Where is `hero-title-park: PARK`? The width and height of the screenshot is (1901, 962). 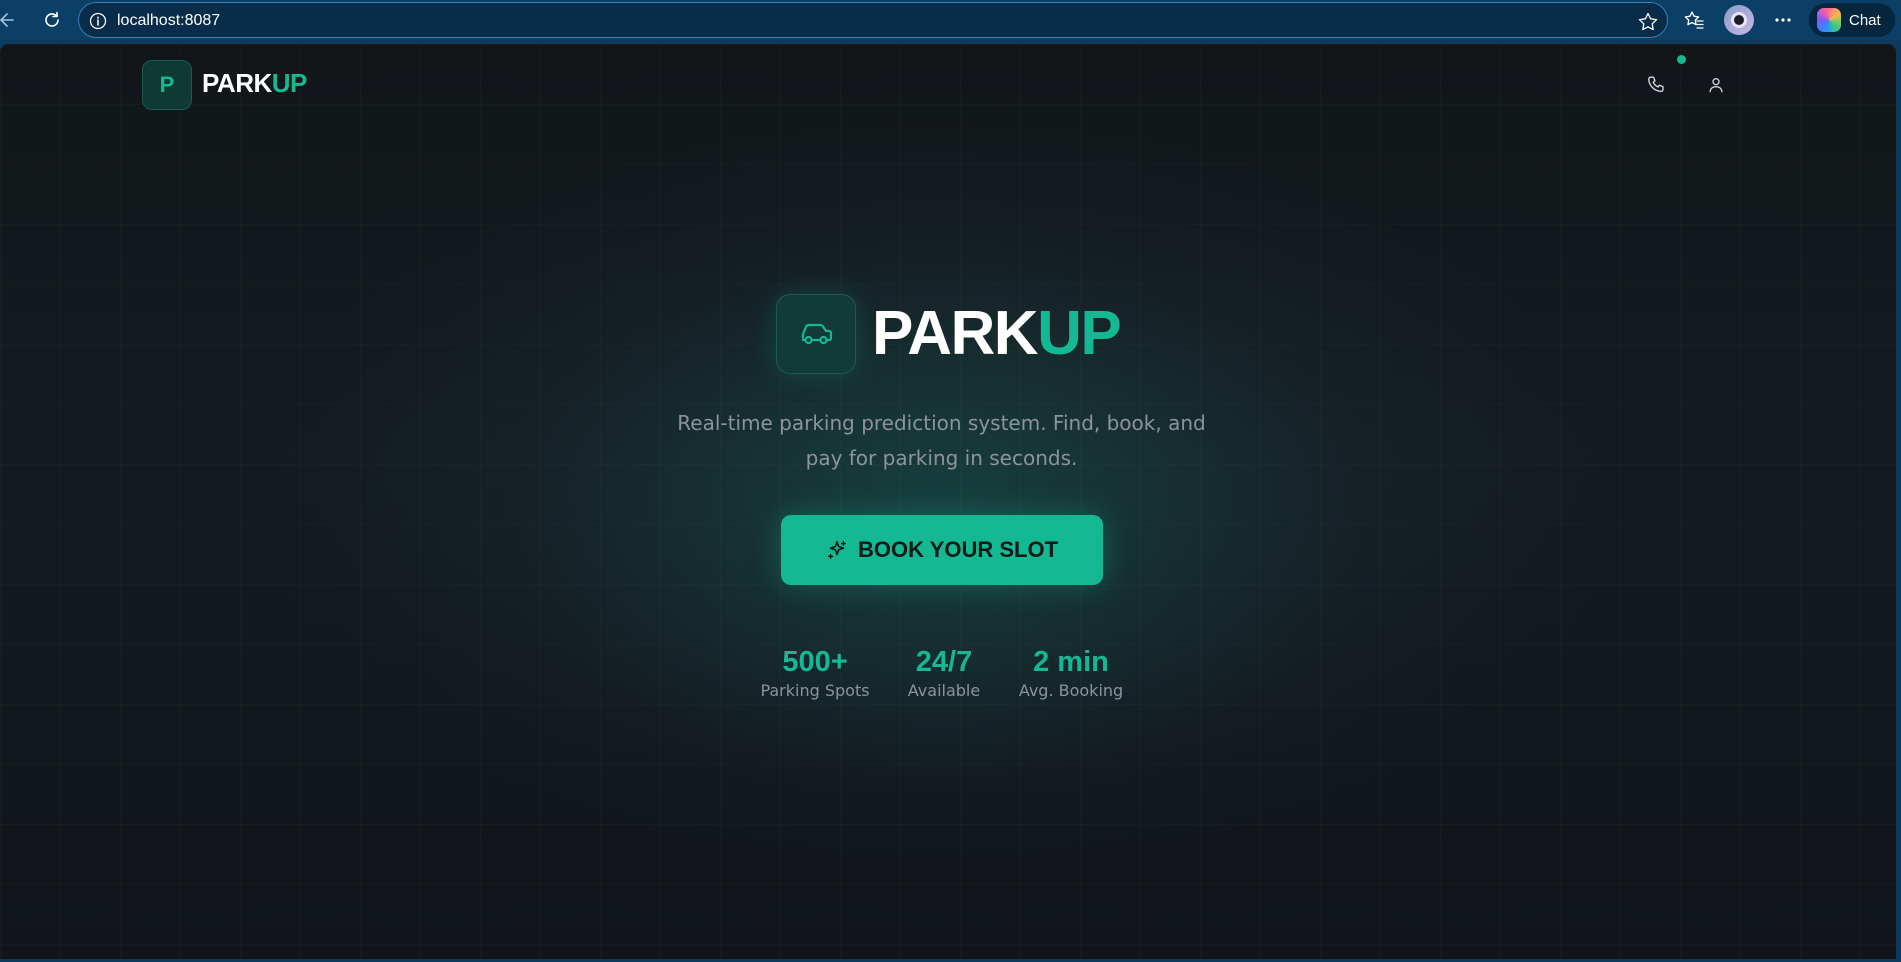 hero-title-park: PARK is located at coordinates (955, 333).